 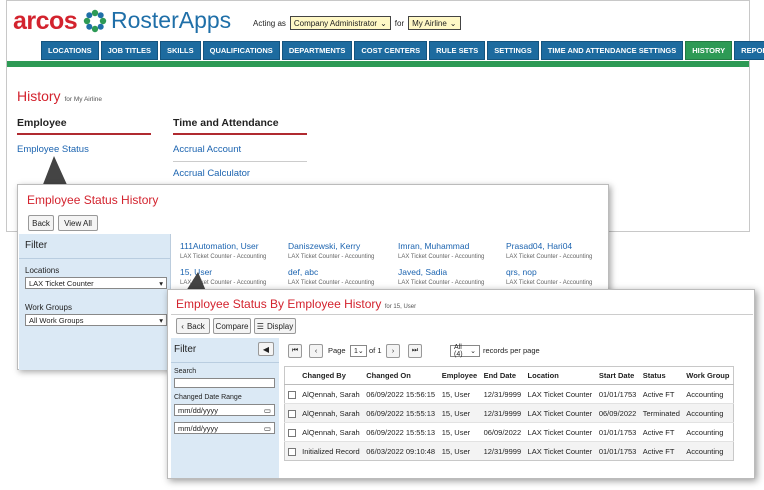 What do you see at coordinates (316, 351) in the screenshot?
I see `prev-page-button: ‹` at bounding box center [316, 351].